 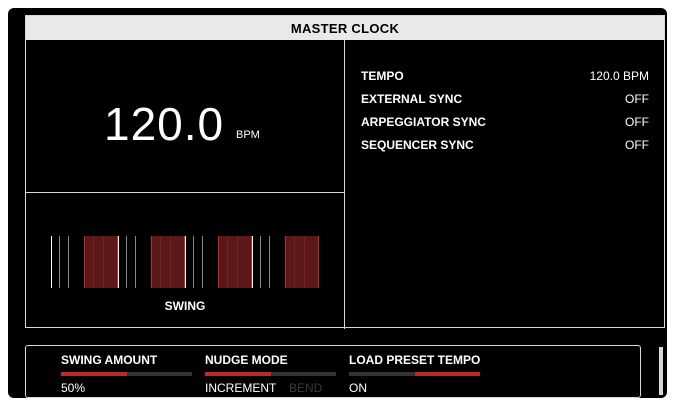 I want to click on load-preset-tempo-label: LOAD PRESET TEMPO, so click(x=415, y=360).